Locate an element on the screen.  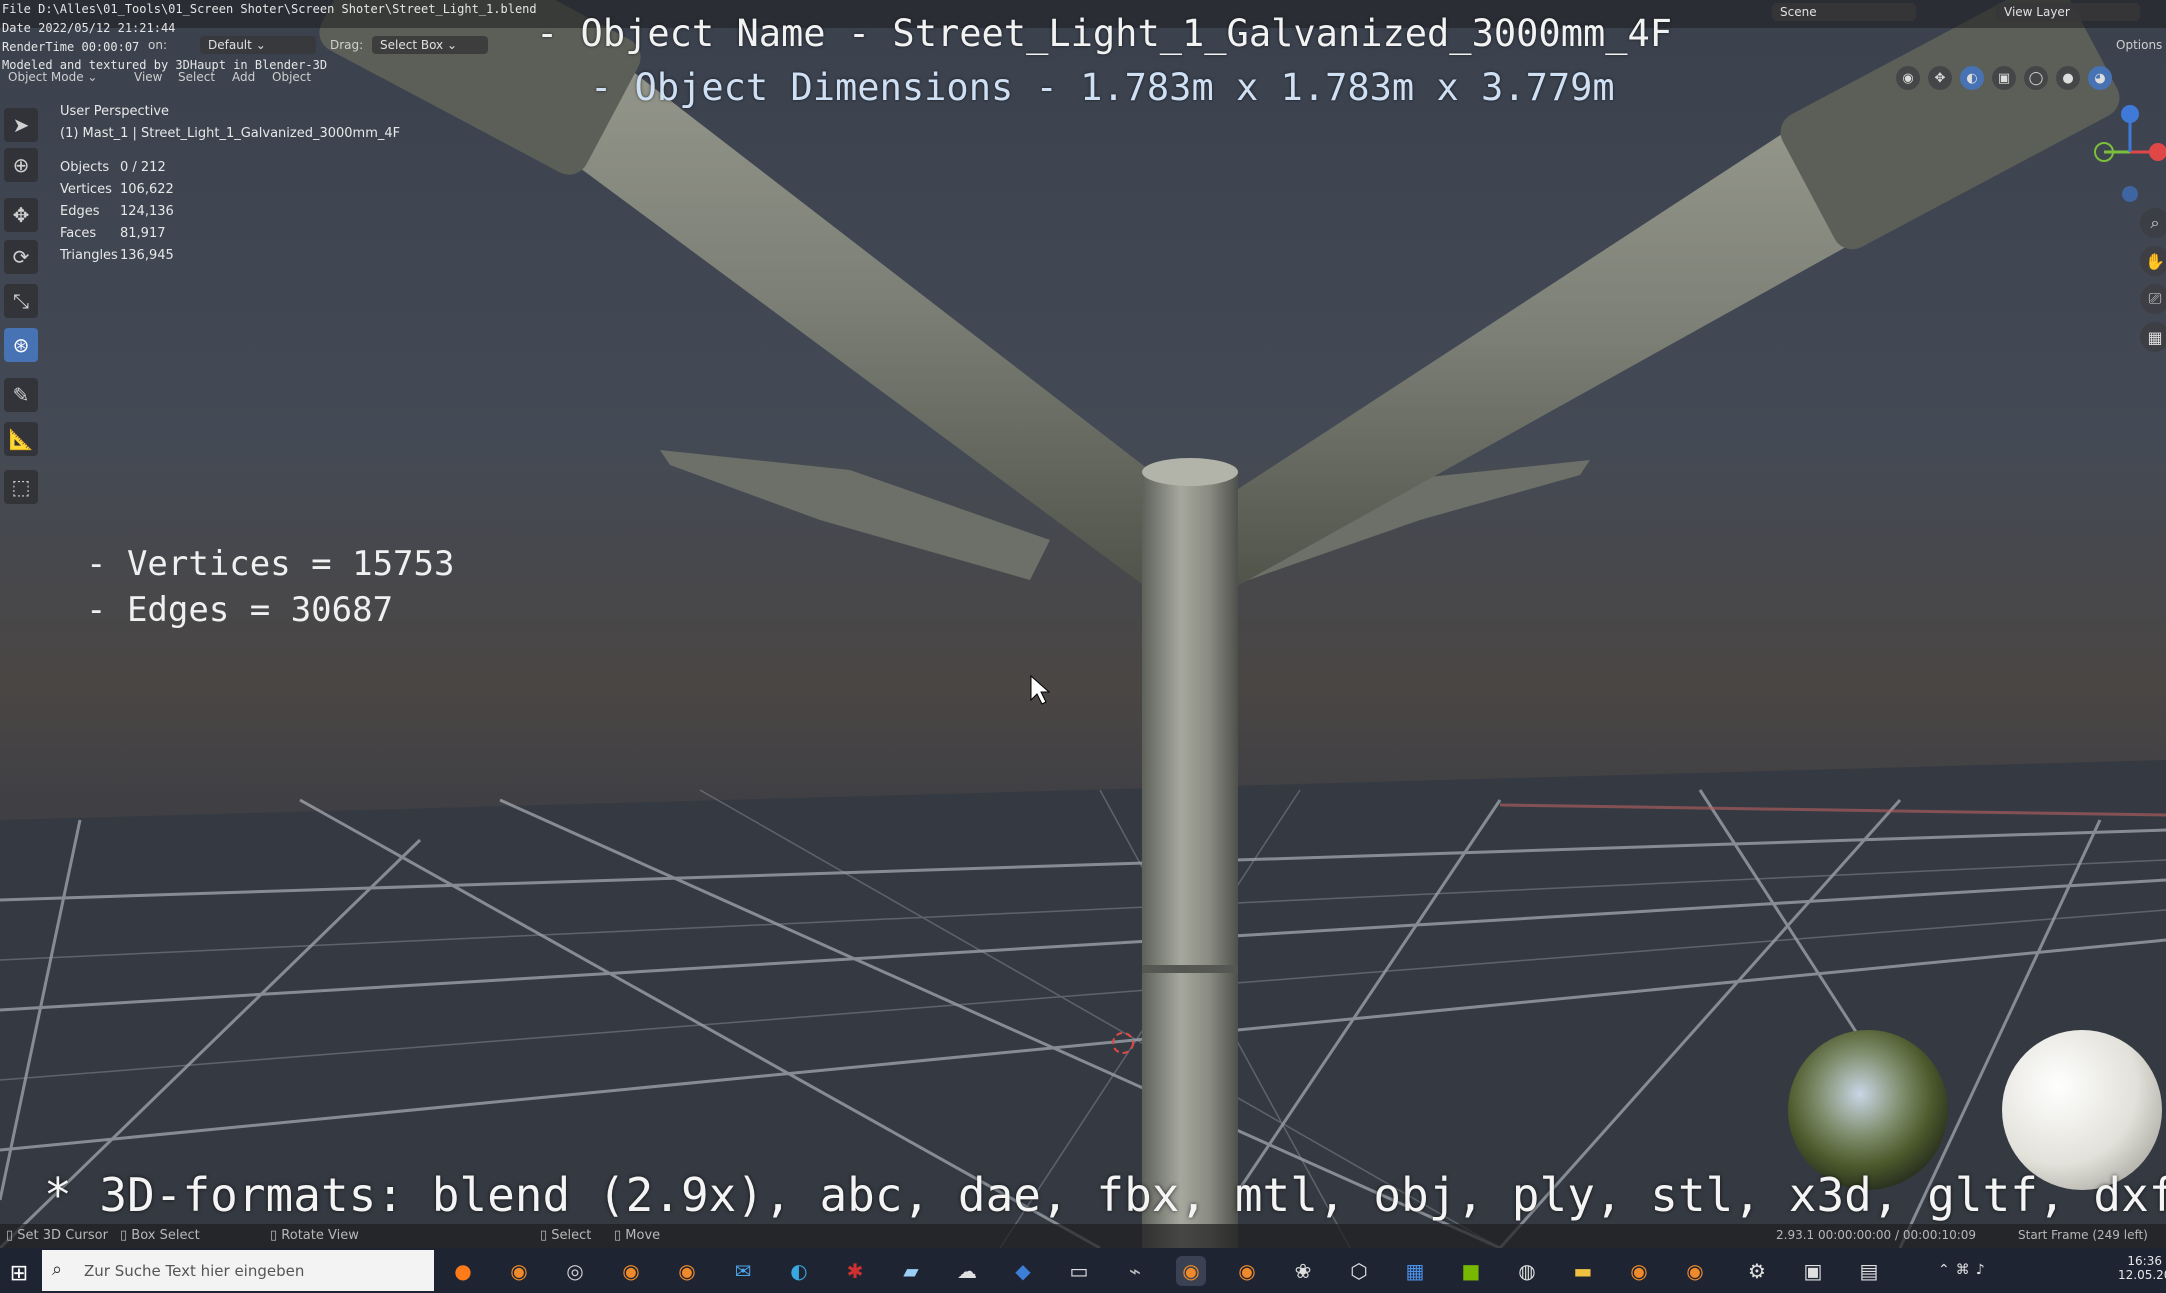
view-layer-selector: View Layer is located at coordinates (2068, 12).